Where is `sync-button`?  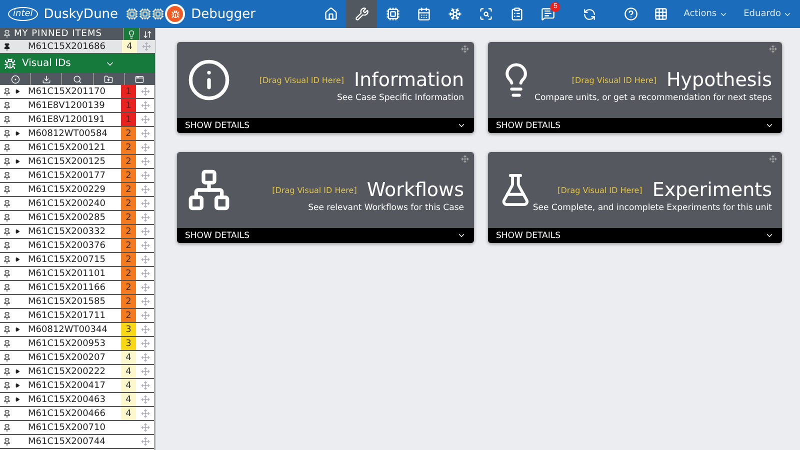 sync-button is located at coordinates (589, 14).